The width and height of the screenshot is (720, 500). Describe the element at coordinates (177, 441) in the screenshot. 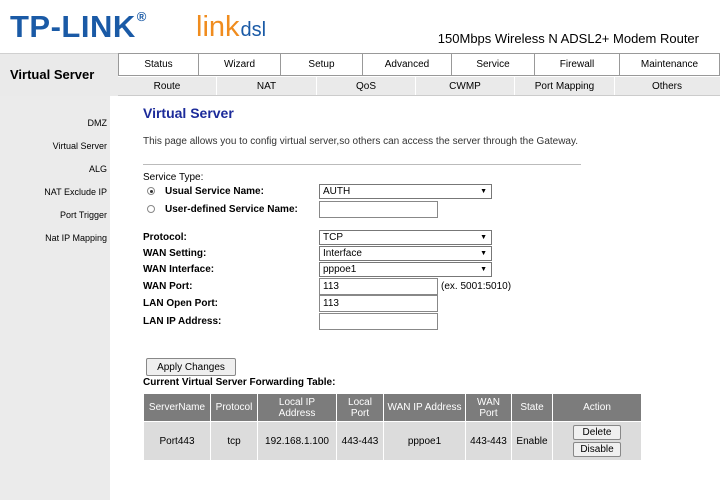

I see `cell-server-name: Port443` at that location.